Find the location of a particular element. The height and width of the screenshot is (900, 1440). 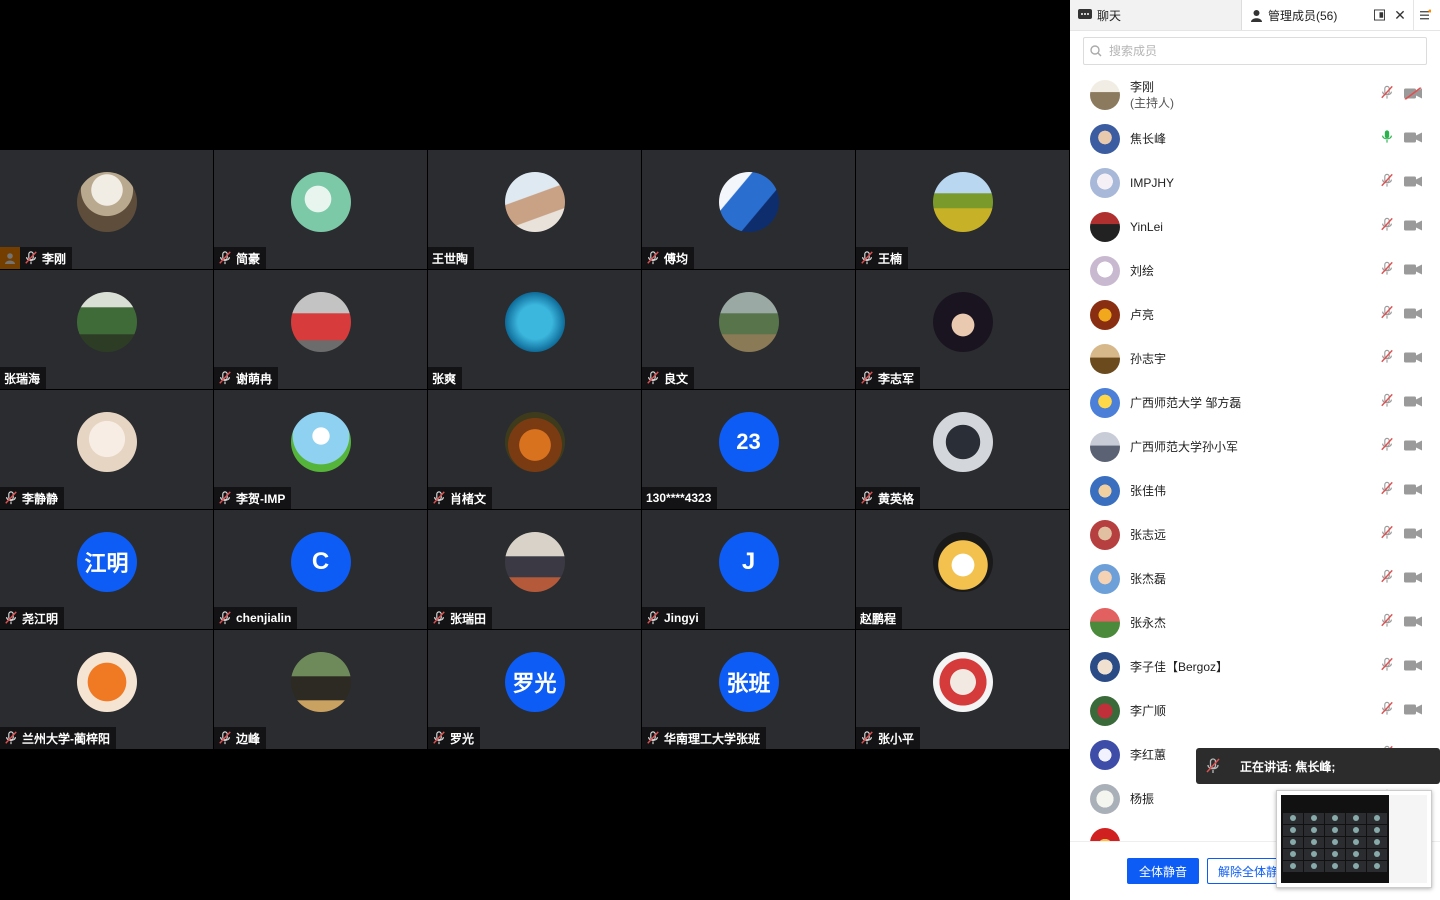

member-row: 卢亮 is located at coordinates (1255, 315).